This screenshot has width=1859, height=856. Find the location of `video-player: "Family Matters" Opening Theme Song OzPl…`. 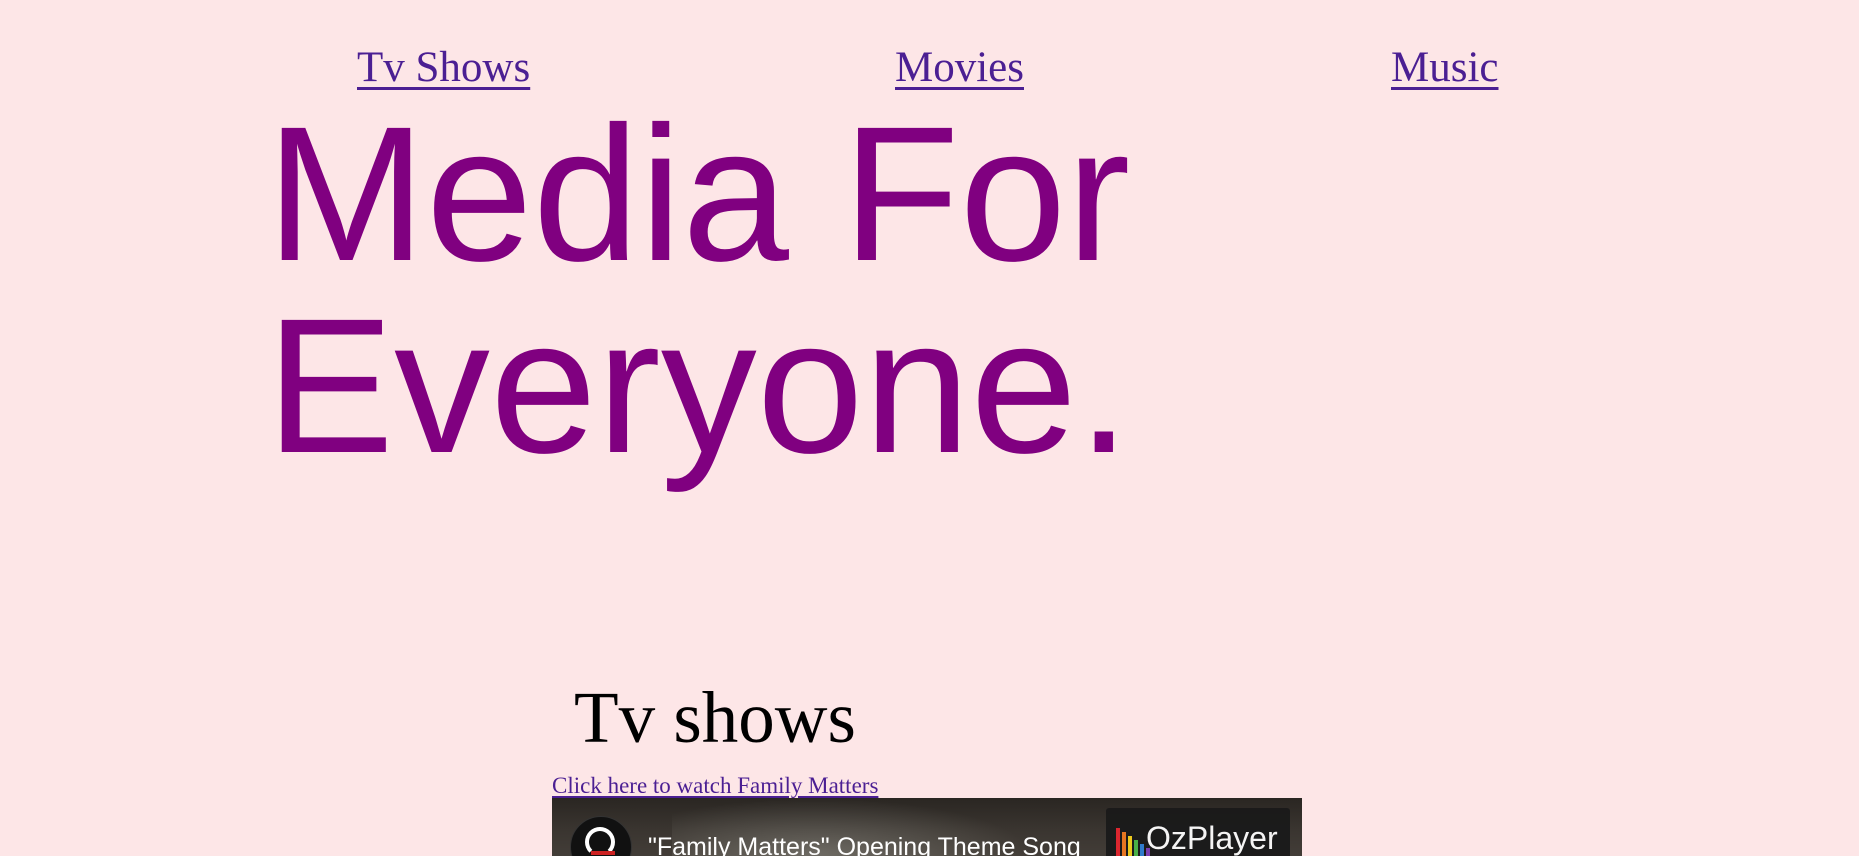

video-player: "Family Matters" Opening Theme Song OzPl… is located at coordinates (927, 827).